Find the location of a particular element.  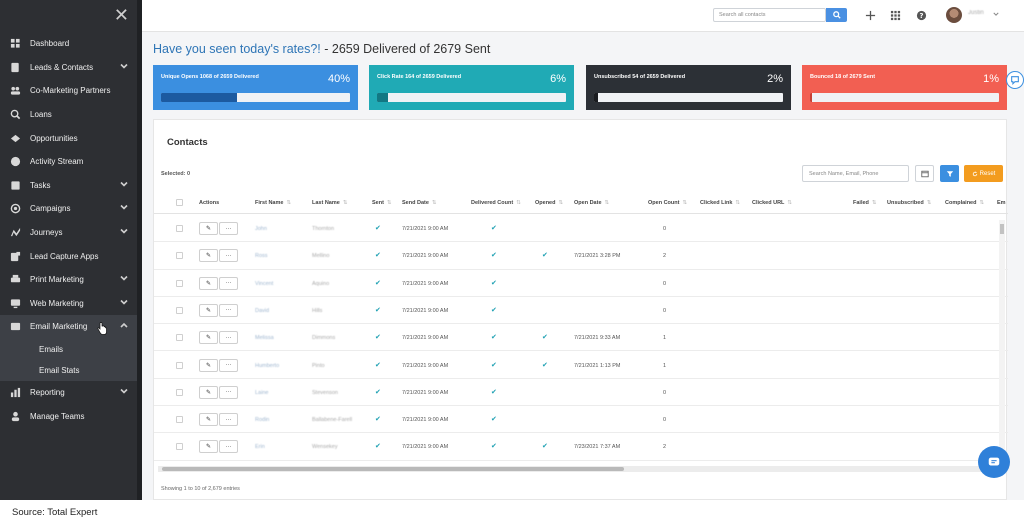

sidebar-item-manage-teams: Manage Teams is located at coordinates (68, 416).